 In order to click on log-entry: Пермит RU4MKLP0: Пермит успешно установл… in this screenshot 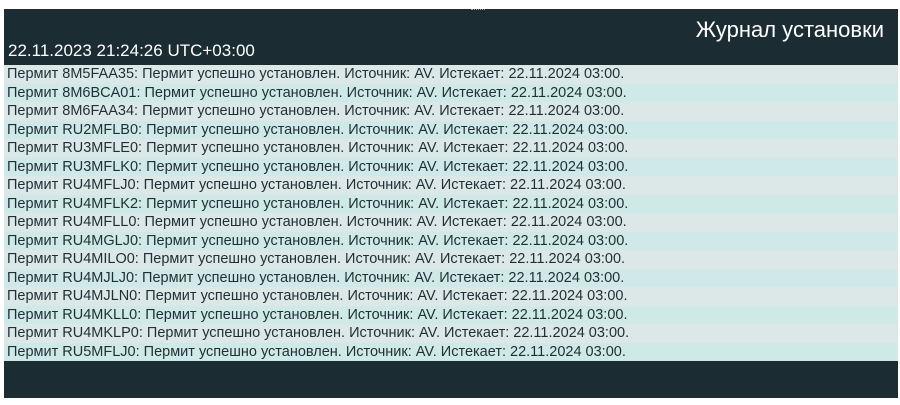, I will do `click(451, 333)`.